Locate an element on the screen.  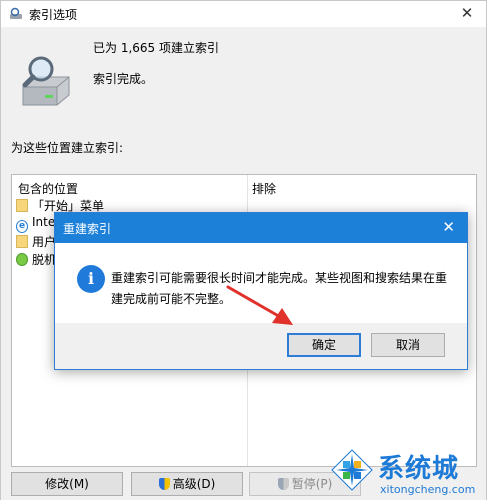
xitongcheng-logo-icon is located at coordinates (352, 470).